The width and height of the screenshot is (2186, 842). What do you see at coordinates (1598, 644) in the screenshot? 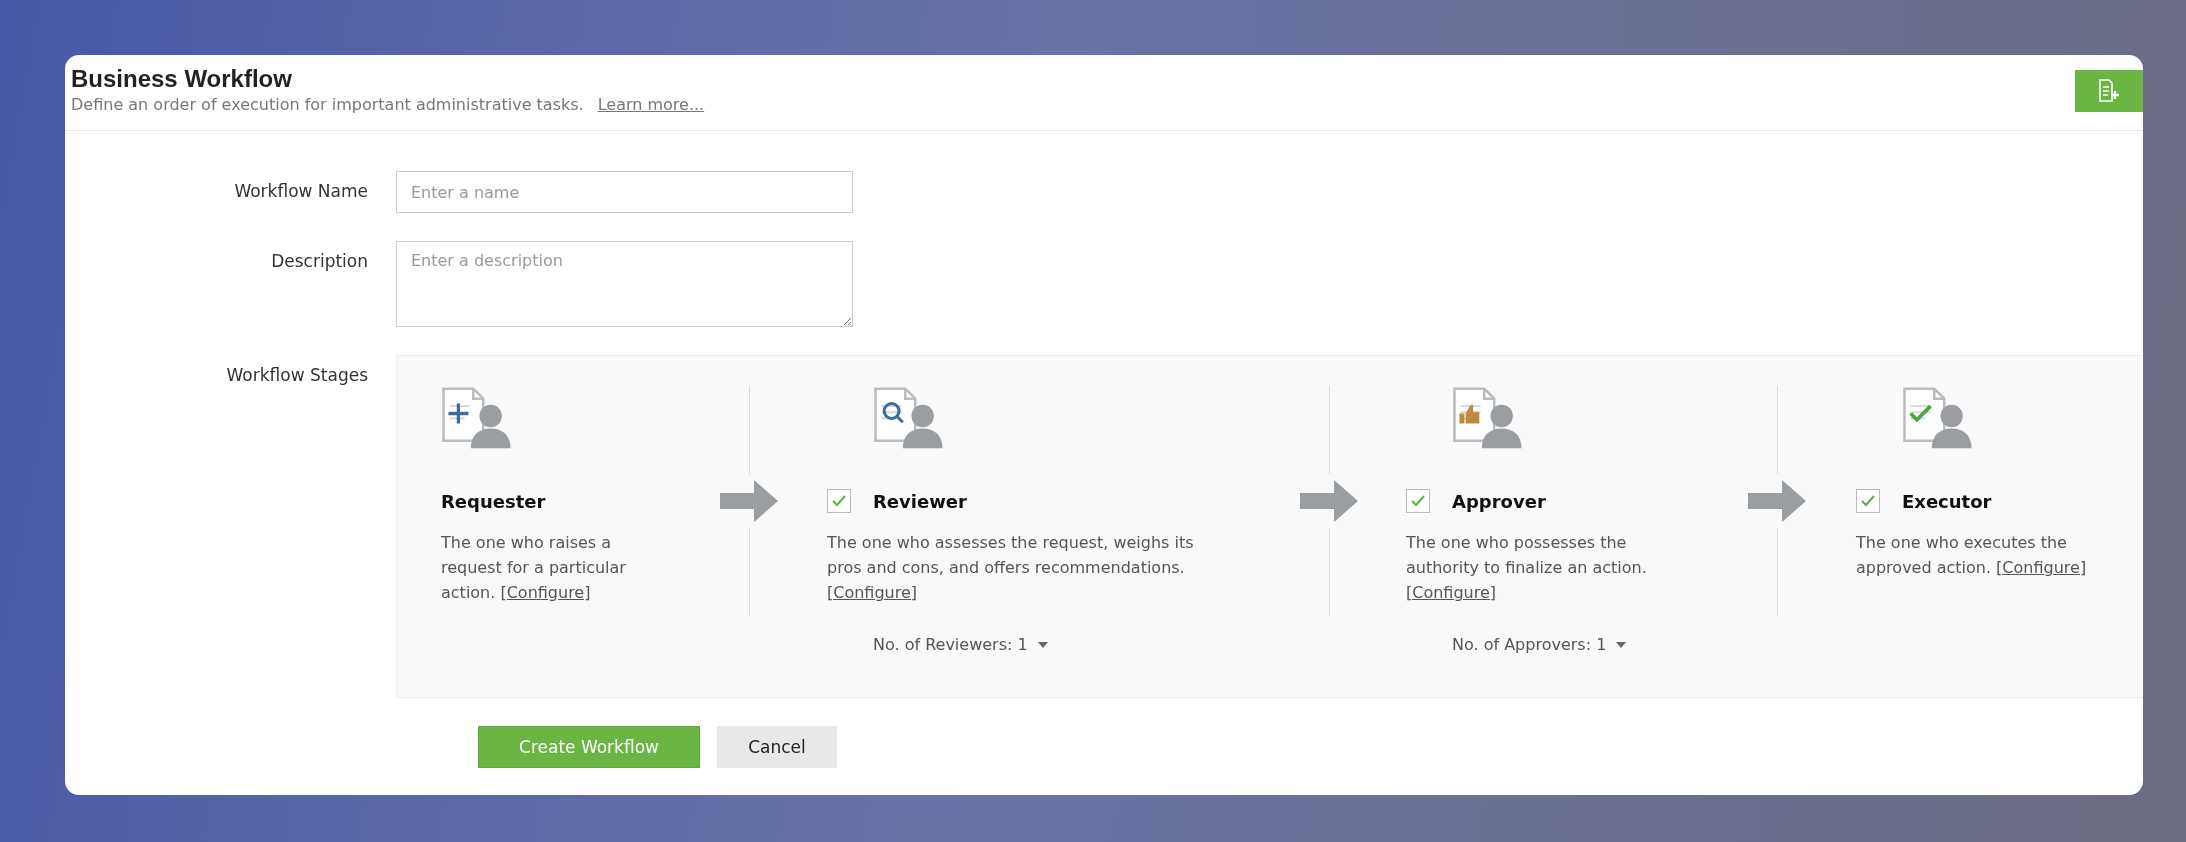
I see `count-dropdown: No. of Approvers: 1` at bounding box center [1598, 644].